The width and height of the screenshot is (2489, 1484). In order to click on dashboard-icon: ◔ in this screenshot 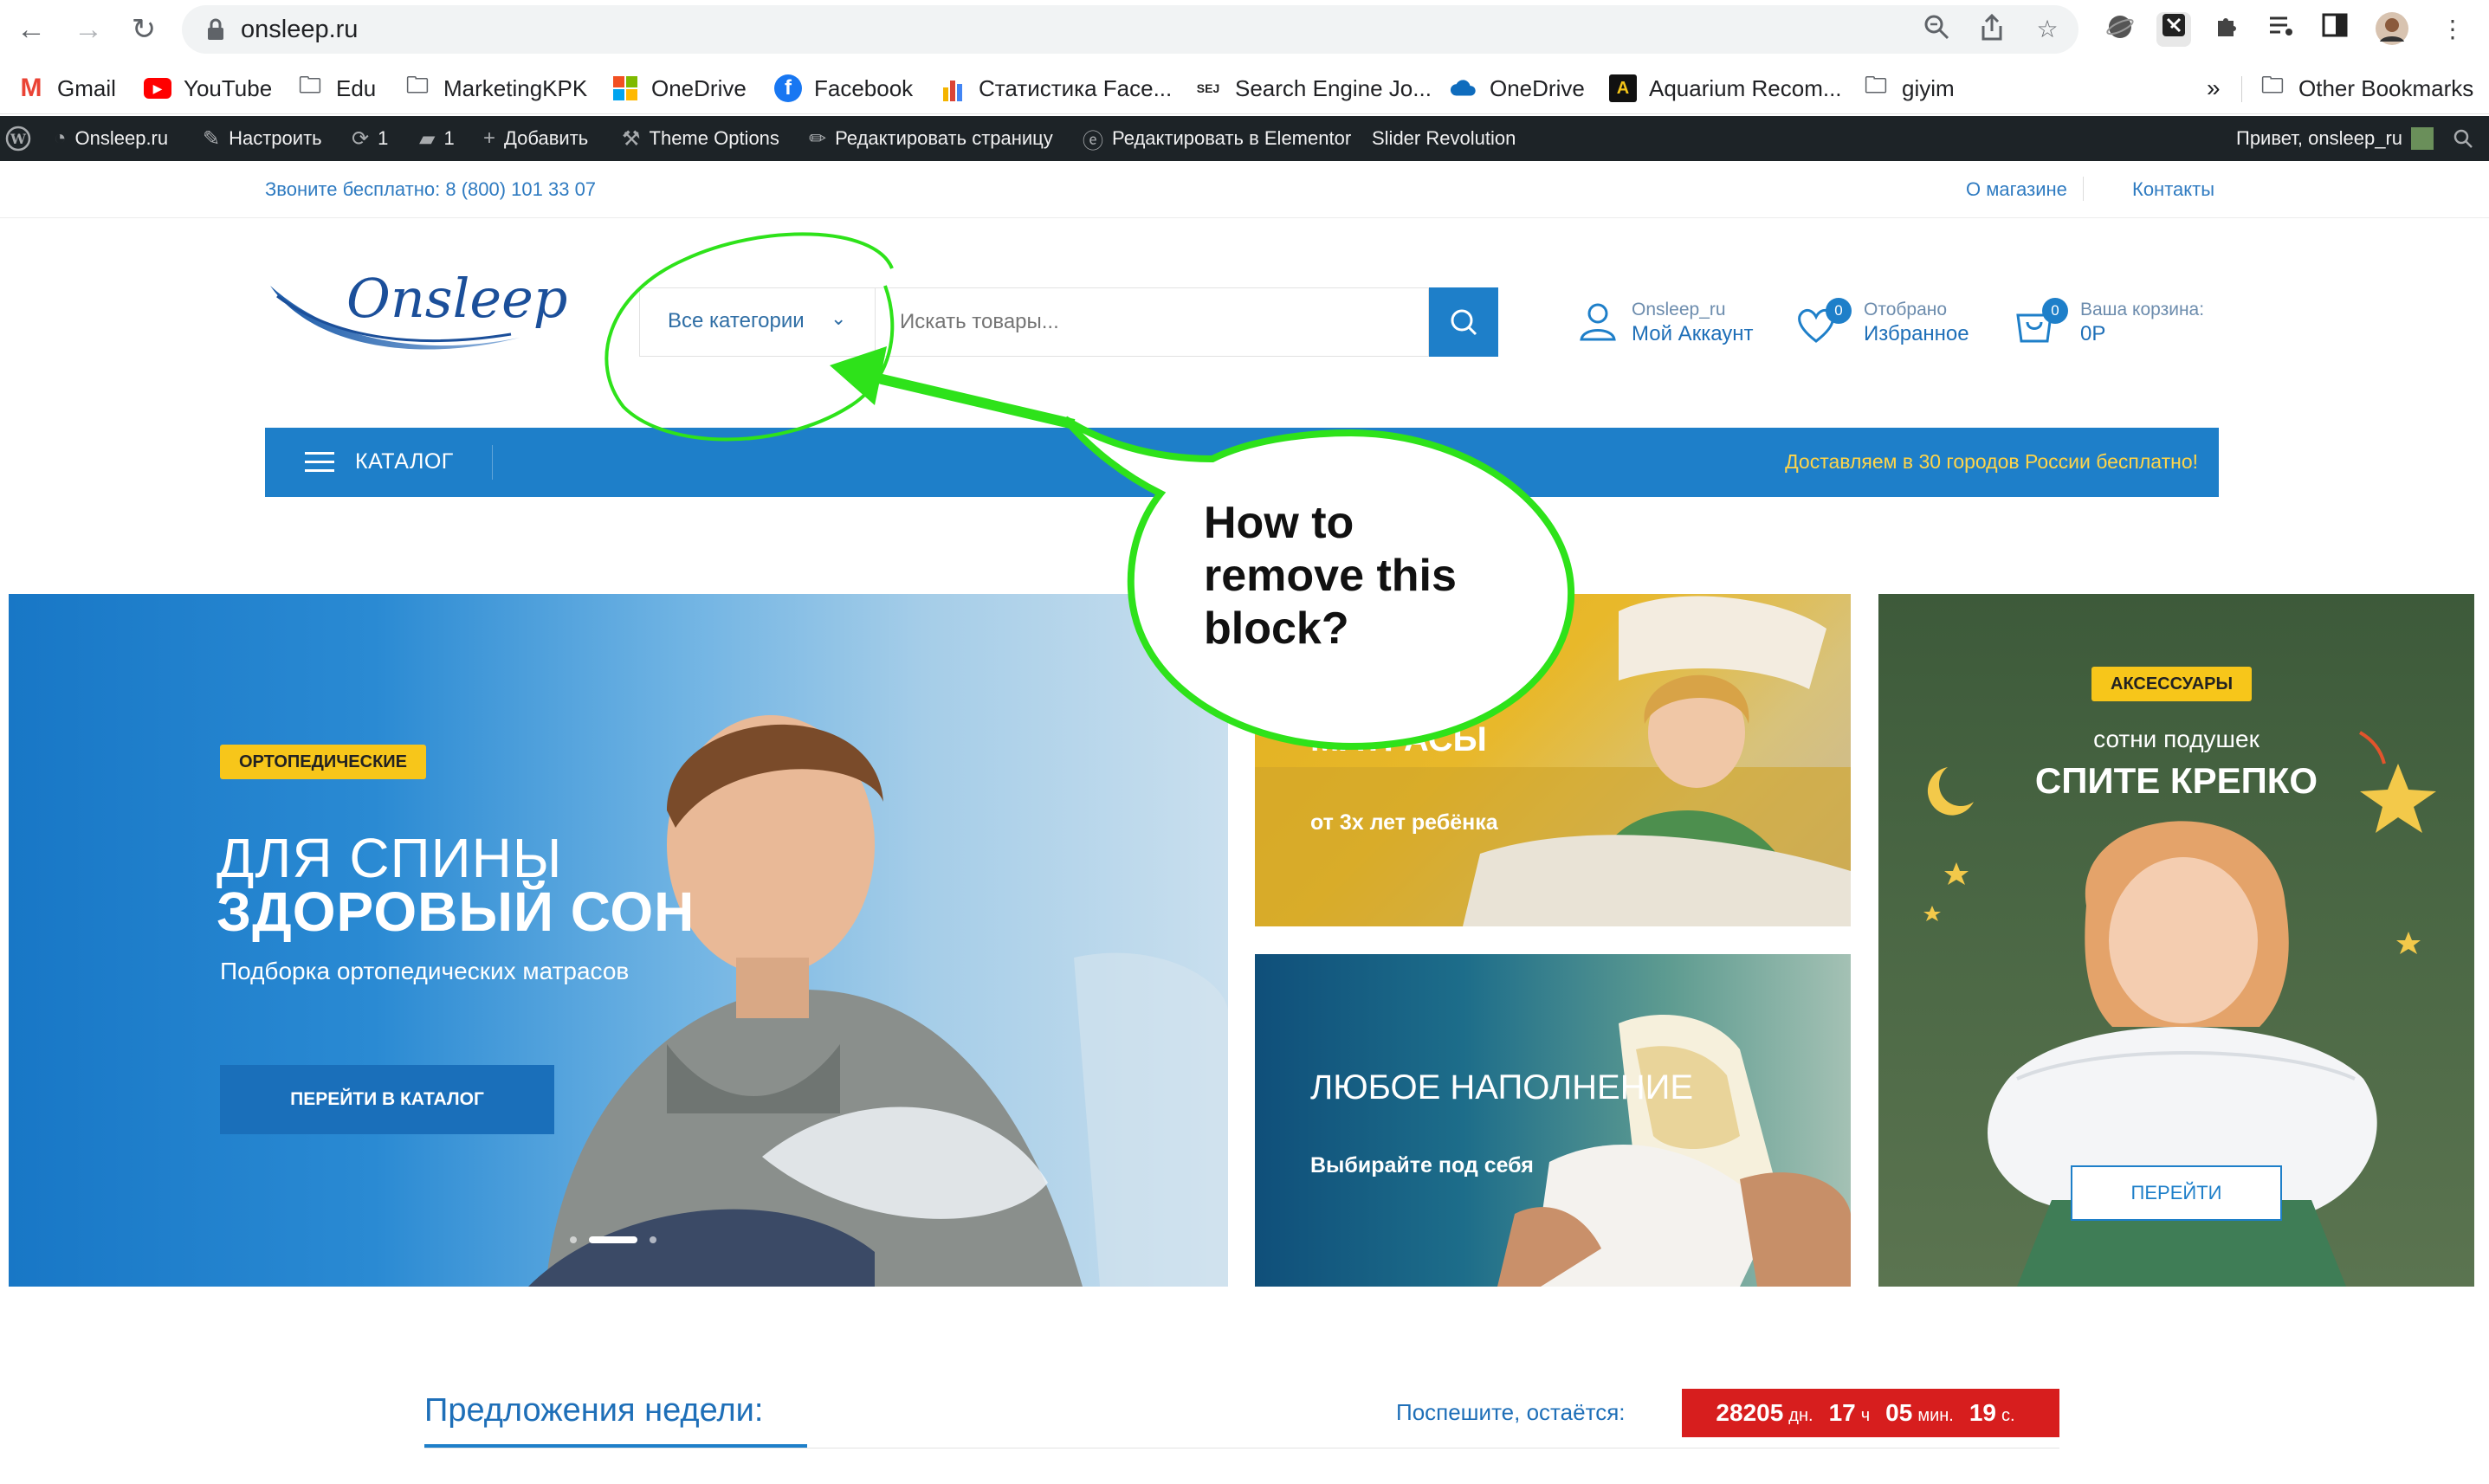, I will do `click(60, 138)`.